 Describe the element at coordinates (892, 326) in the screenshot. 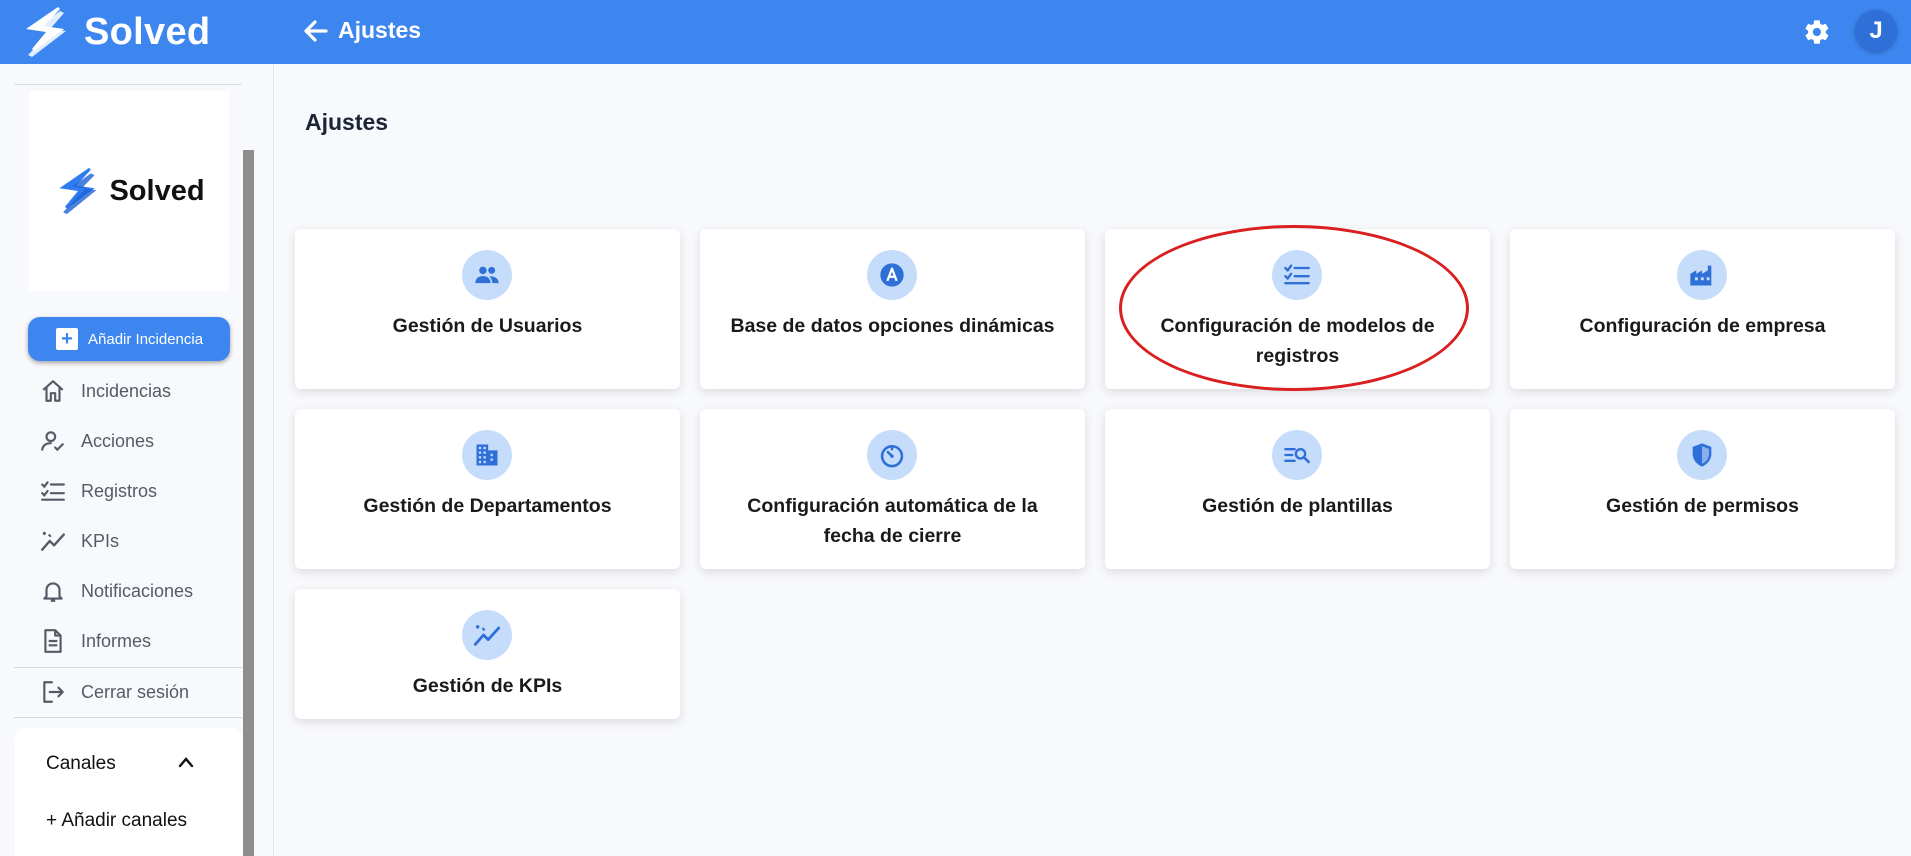

I see `card-label: Base de datos opciones dinámicas` at that location.